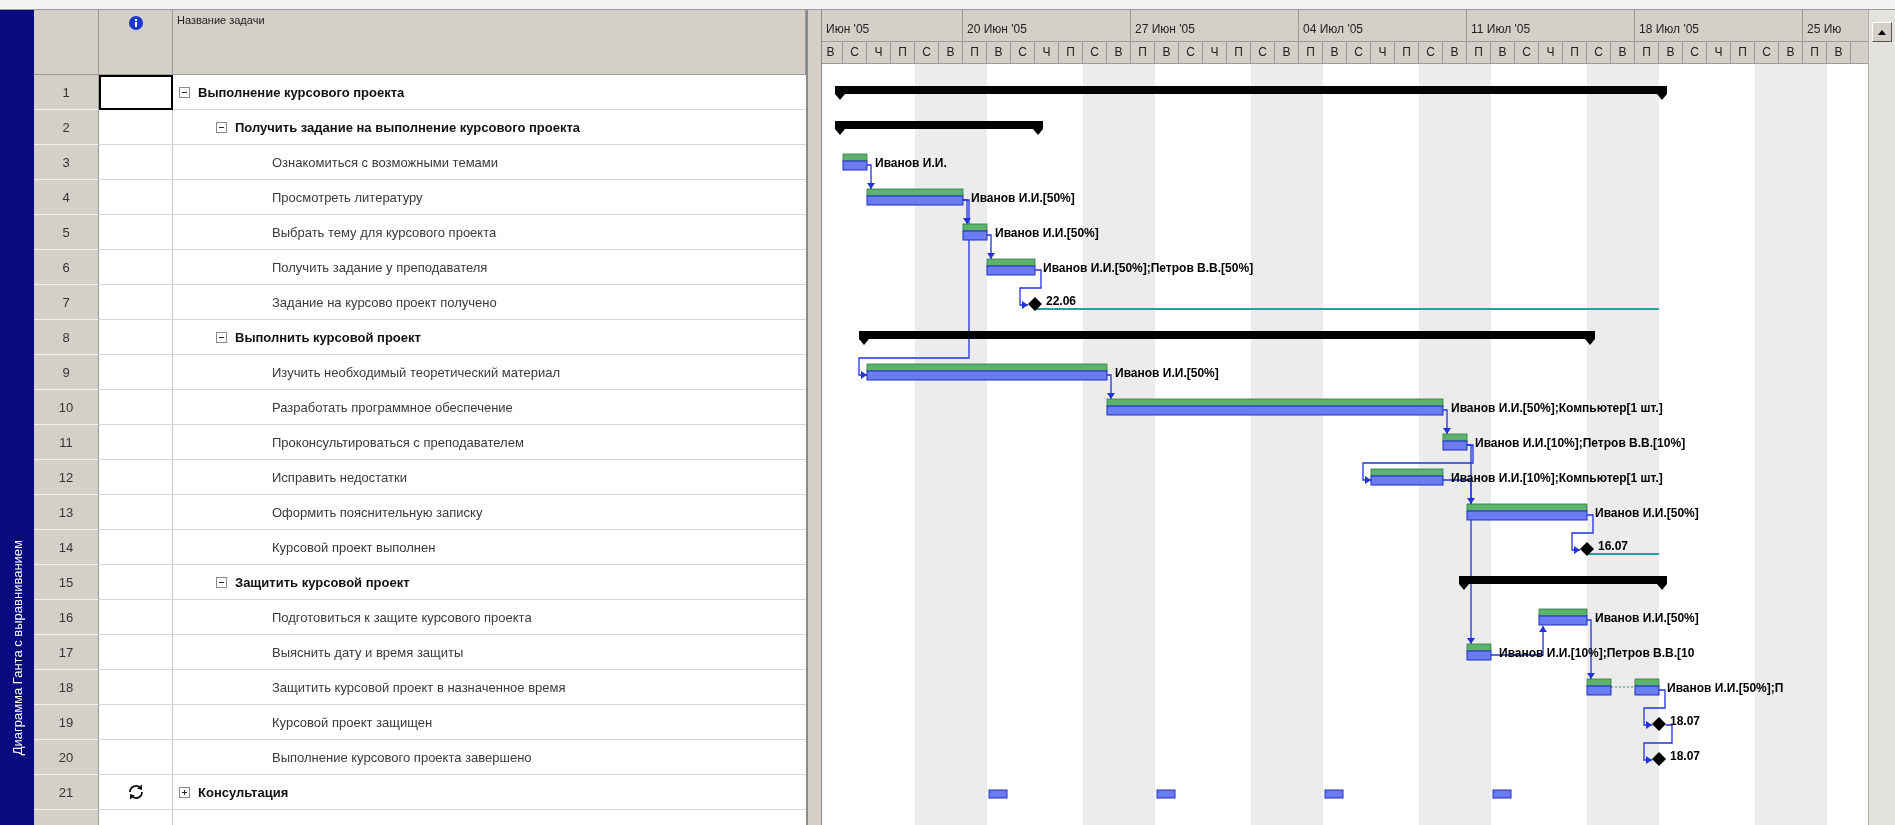 Image resolution: width=1895 pixels, height=825 pixels. Describe the element at coordinates (354, 547) in the screenshot. I see `task-name: Курсовой проект выполнен` at that location.